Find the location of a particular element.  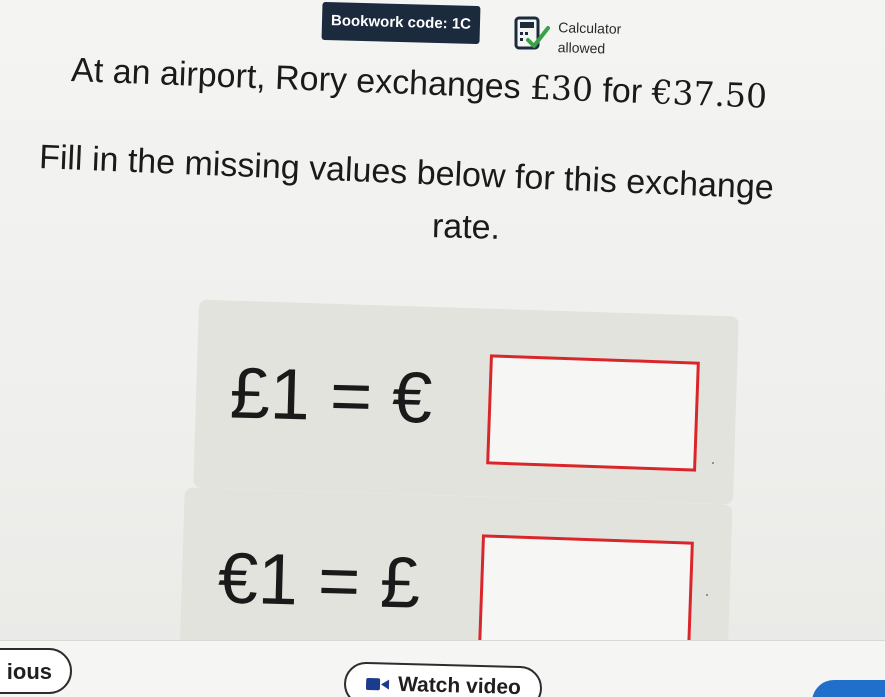

equation-1-label: £1 = € is located at coordinates (331, 396).